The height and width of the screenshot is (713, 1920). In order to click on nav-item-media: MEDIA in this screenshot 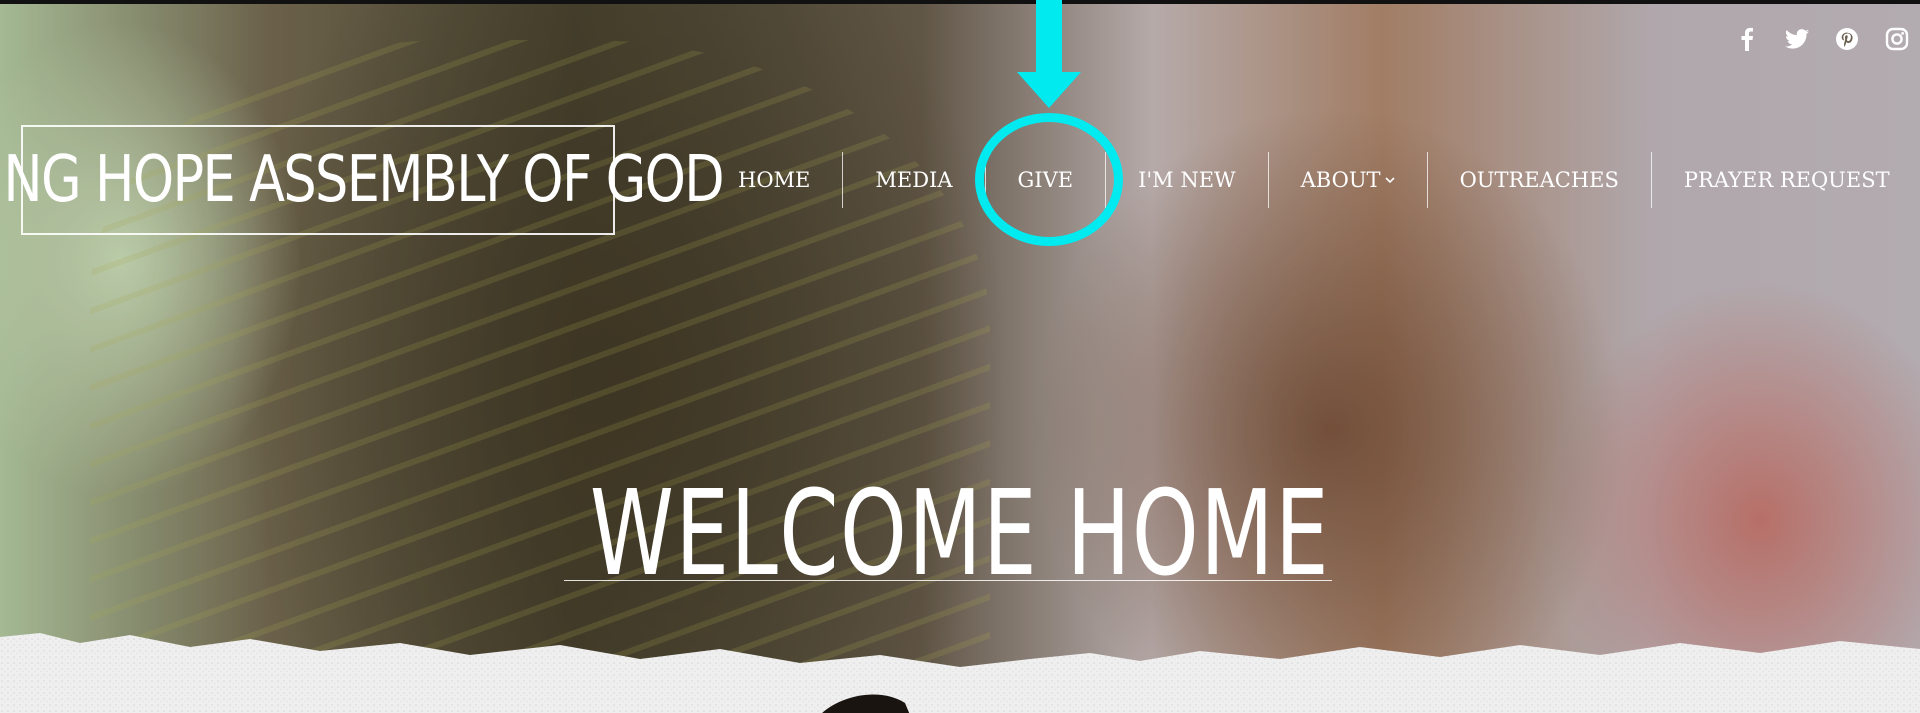, I will do `click(913, 180)`.